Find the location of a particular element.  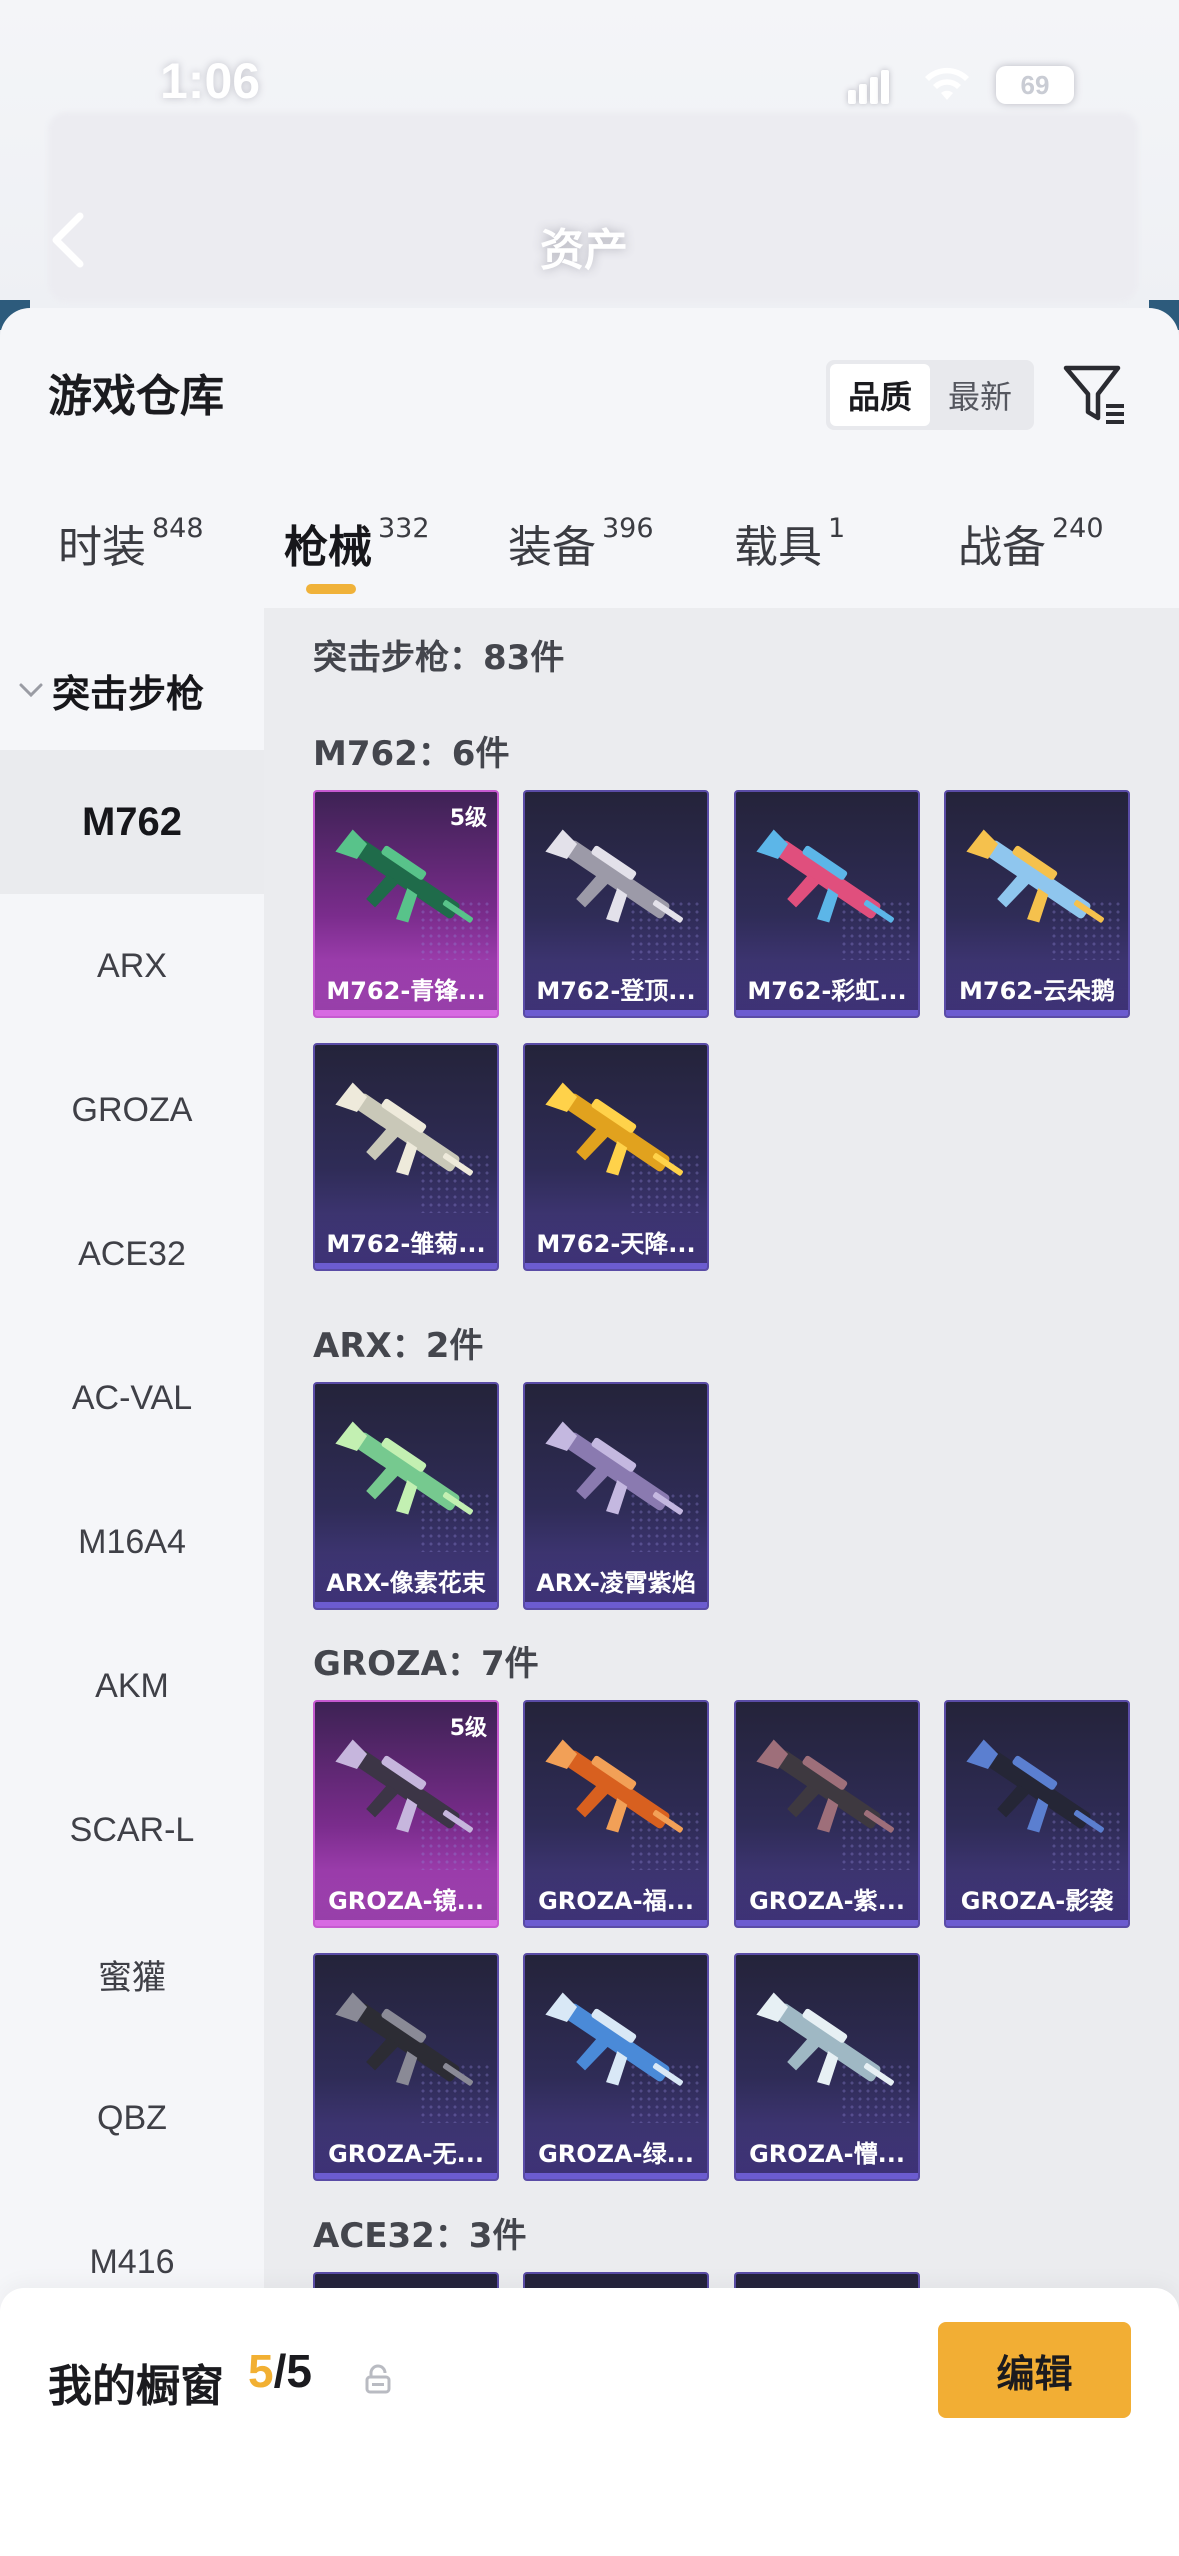

wifi-icon is located at coordinates (947, 84).